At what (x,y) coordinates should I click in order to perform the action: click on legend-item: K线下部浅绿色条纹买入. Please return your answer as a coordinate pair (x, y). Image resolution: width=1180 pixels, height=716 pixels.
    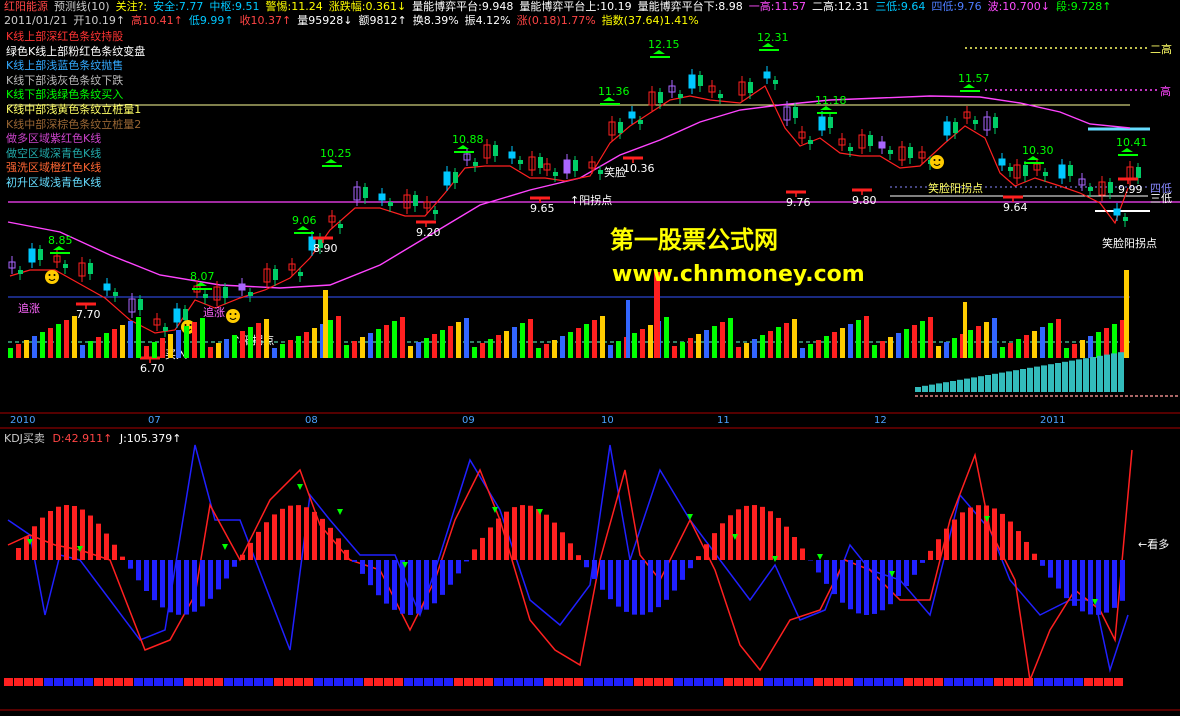
    Looking at the image, I should click on (65, 95).